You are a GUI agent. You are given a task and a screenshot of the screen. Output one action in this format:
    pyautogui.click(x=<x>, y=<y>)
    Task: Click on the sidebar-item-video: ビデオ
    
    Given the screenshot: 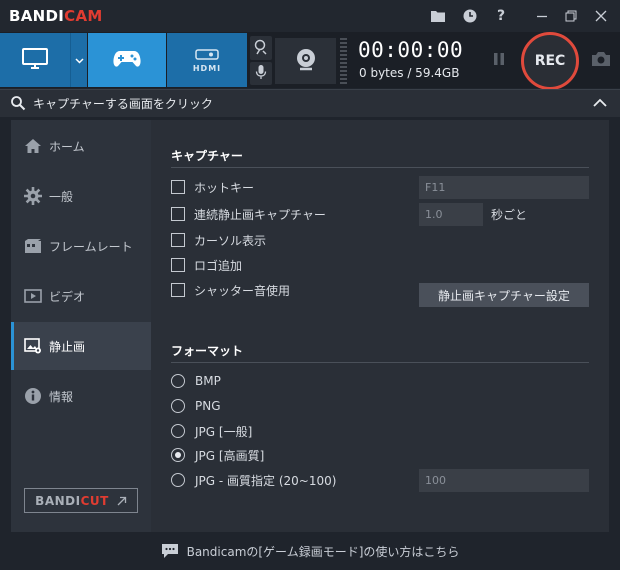 What is the action you would take?
    pyautogui.click(x=81, y=296)
    